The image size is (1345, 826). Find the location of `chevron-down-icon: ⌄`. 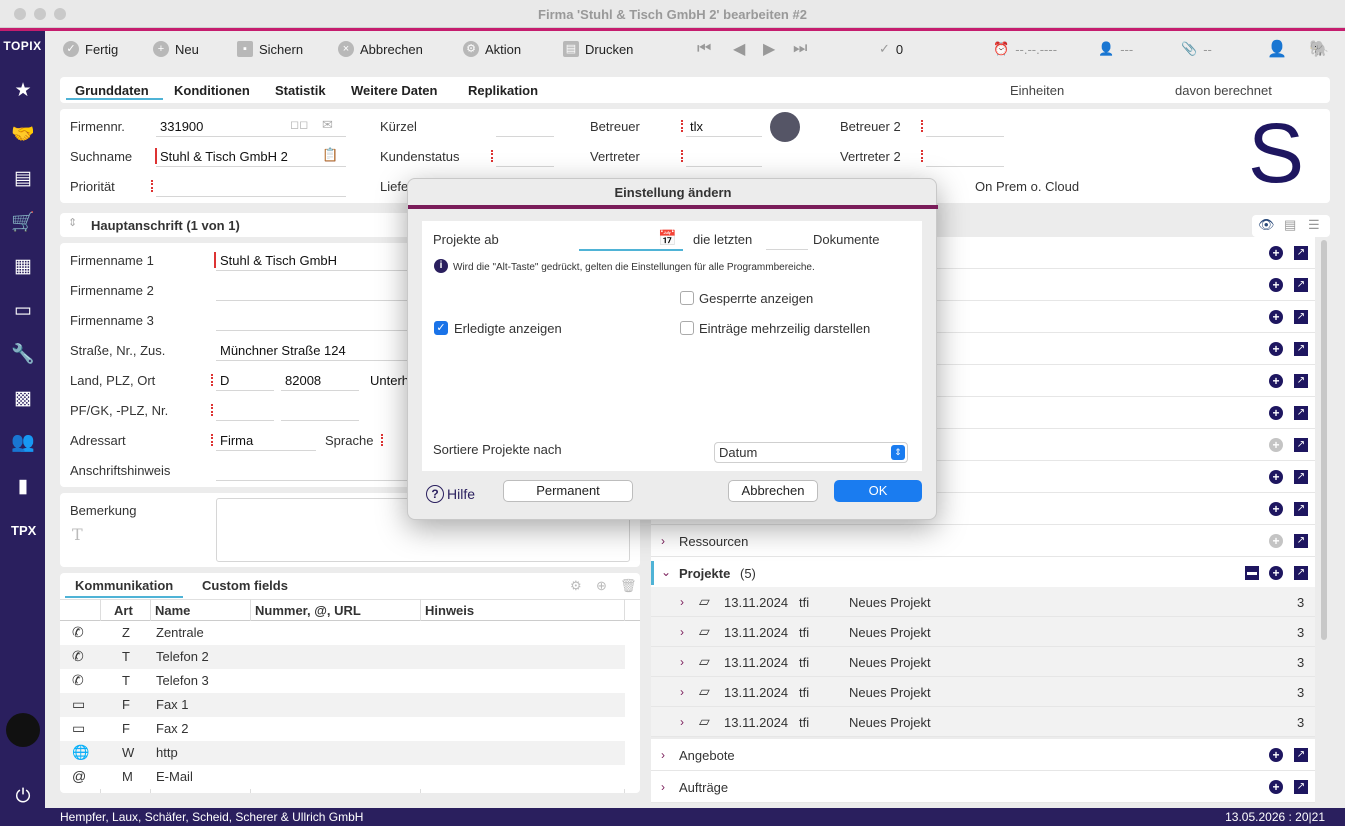

chevron-down-icon: ⌄ is located at coordinates (666, 572).